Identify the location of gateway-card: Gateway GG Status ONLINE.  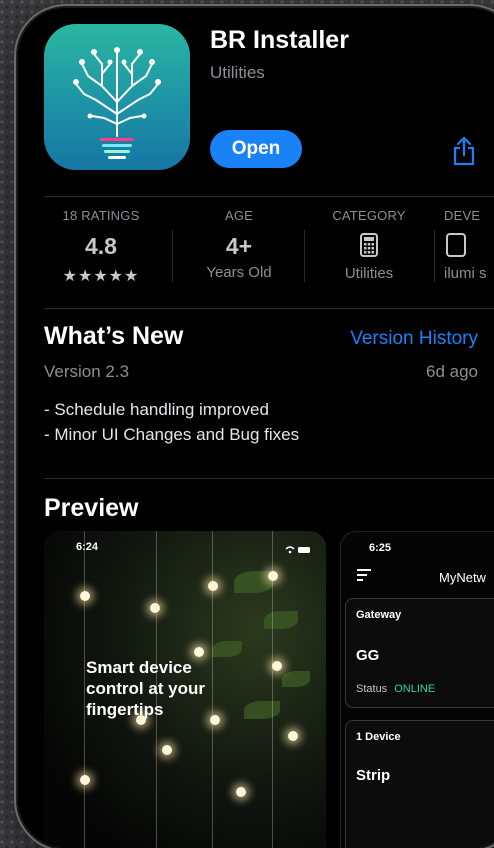
(419, 653).